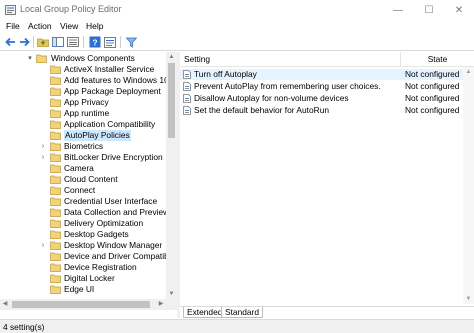 The width and height of the screenshot is (474, 333). What do you see at coordinates (89, 278) in the screenshot?
I see `tree-item-label: Digital Locker` at bounding box center [89, 278].